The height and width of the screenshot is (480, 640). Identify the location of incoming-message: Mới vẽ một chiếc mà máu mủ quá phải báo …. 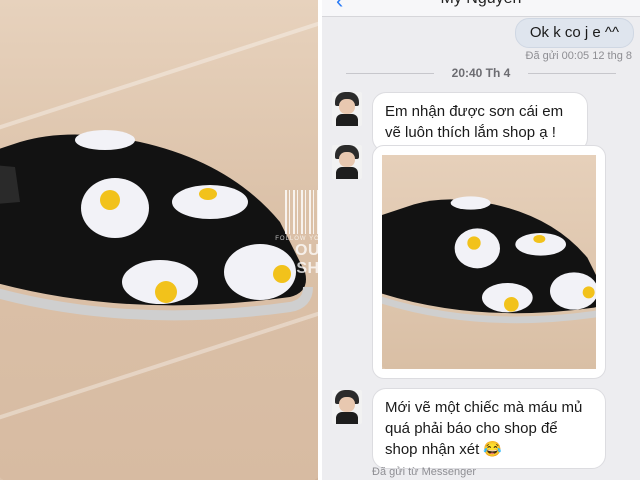
(489, 428).